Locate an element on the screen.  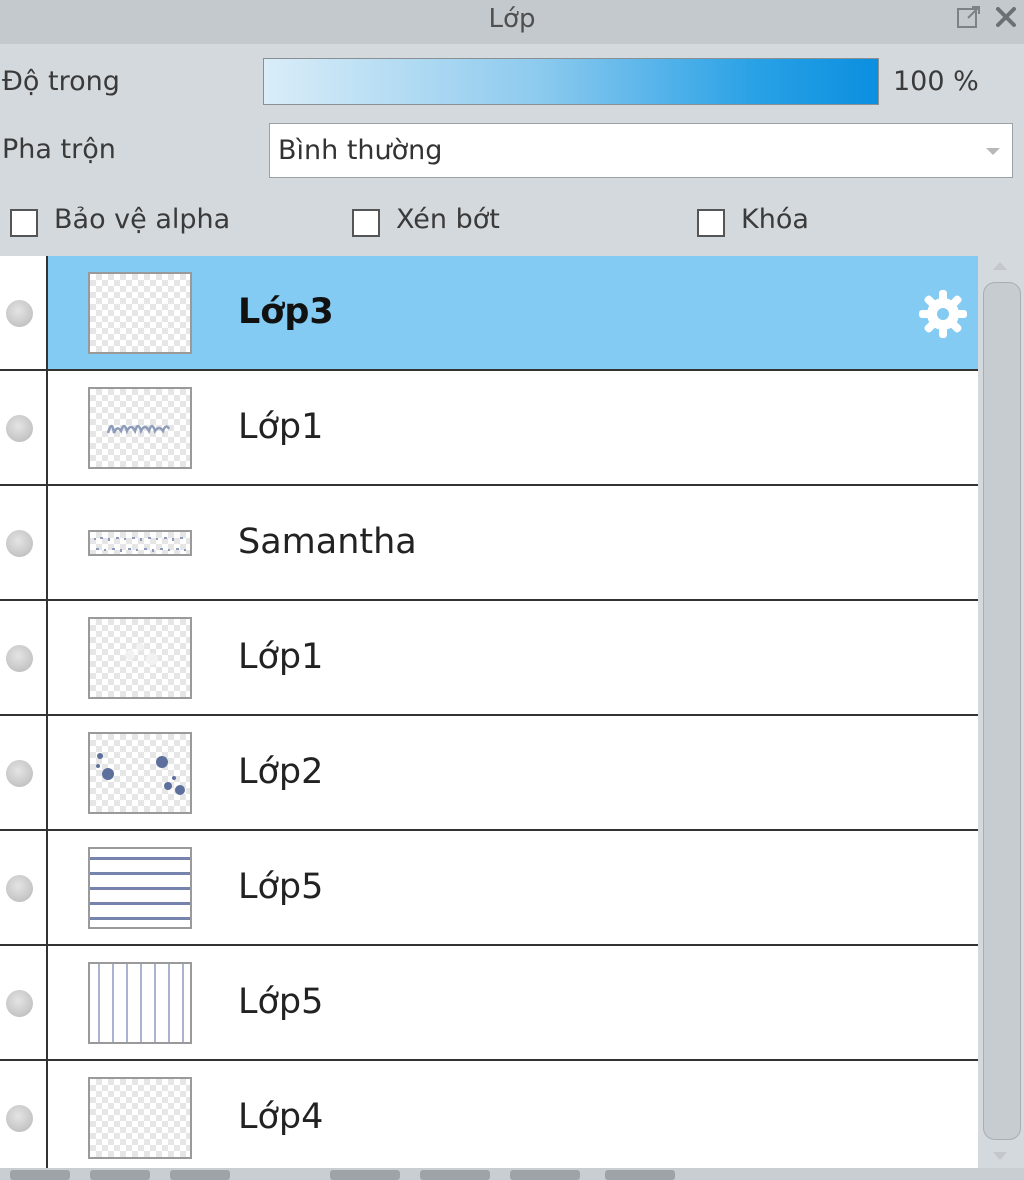
protect-alpha-label: Bảo vệ alpha is located at coordinates (142, 219).